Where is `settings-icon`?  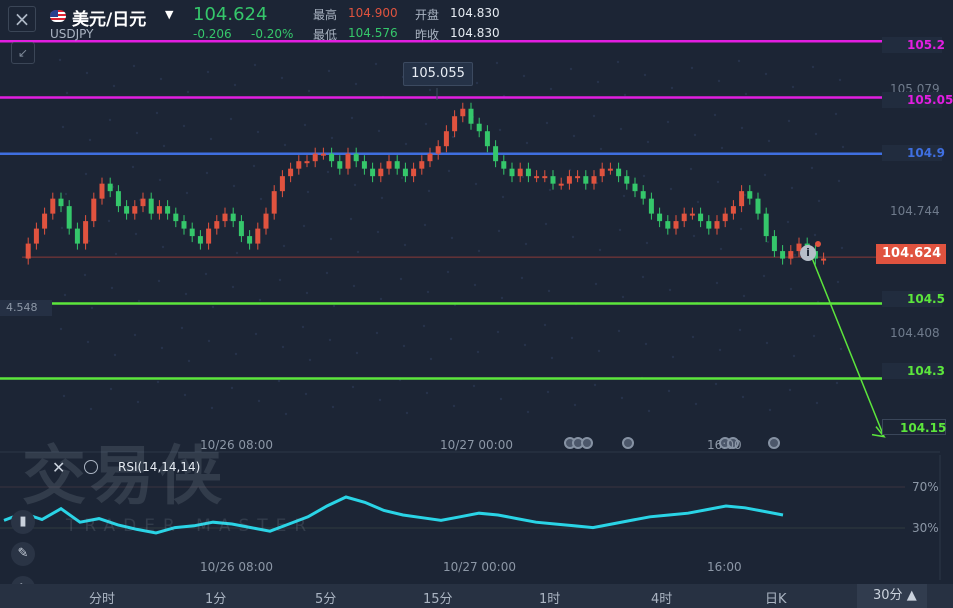 settings-icon is located at coordinates (91, 467).